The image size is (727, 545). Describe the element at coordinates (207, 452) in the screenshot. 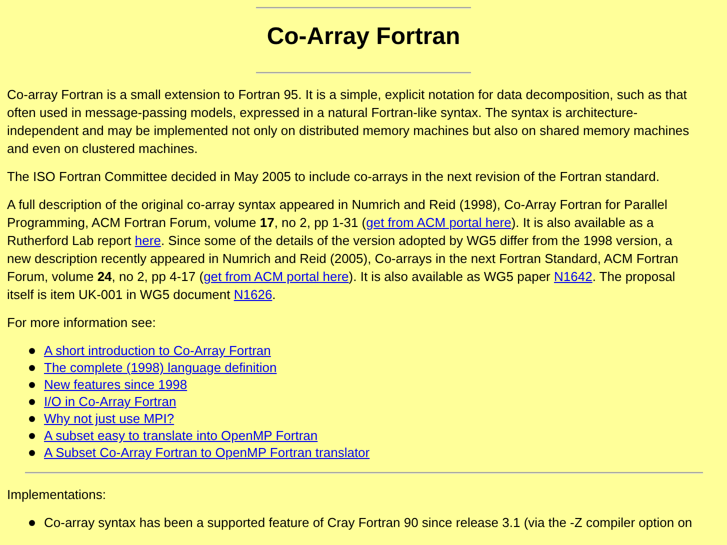

I see `list-link: A Subset Co-Array Fortran to OpenMP Fortran translator` at that location.